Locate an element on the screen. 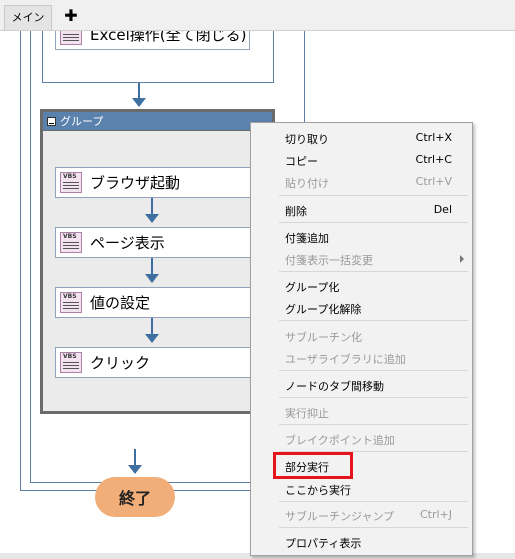 The height and width of the screenshot is (559, 515). flow-node-set-value: VBS 値の設定 is located at coordinates (155, 302).